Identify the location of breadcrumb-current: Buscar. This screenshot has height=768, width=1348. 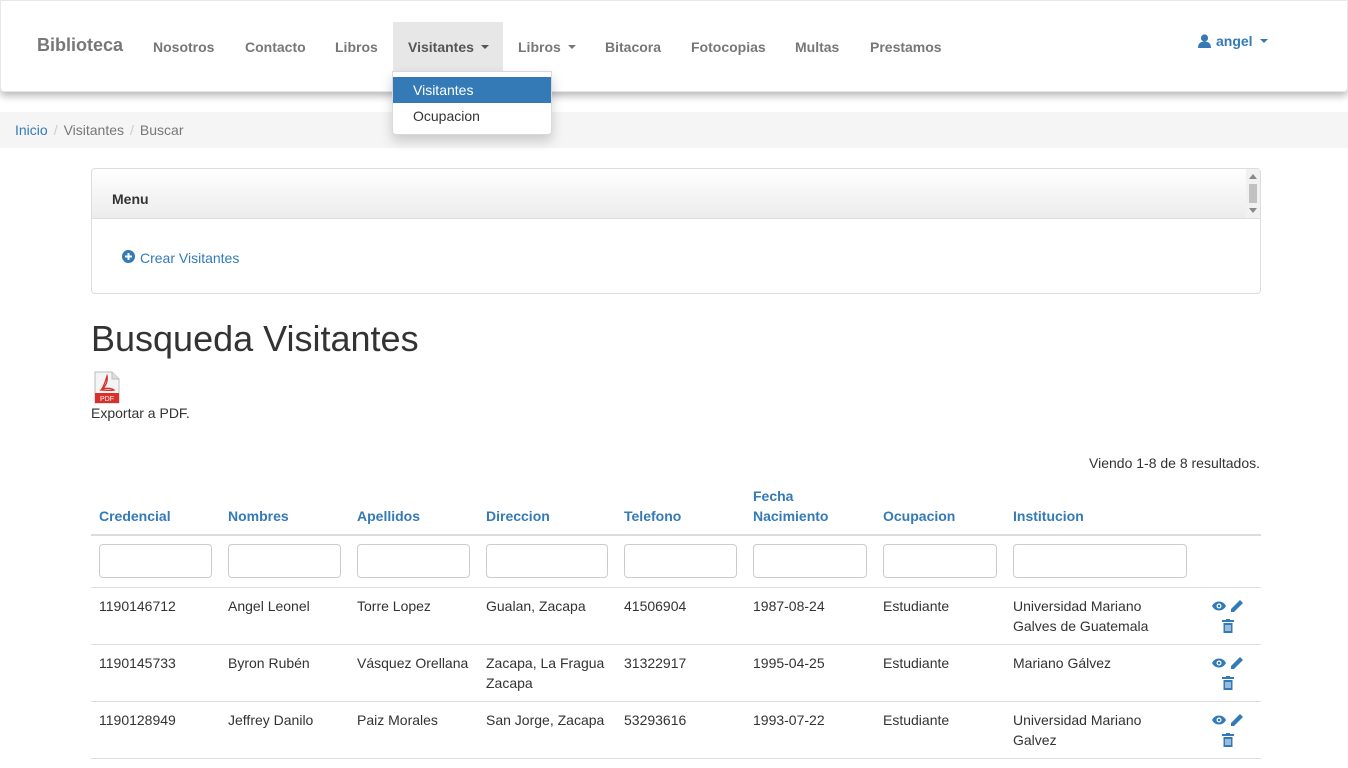
(161, 130).